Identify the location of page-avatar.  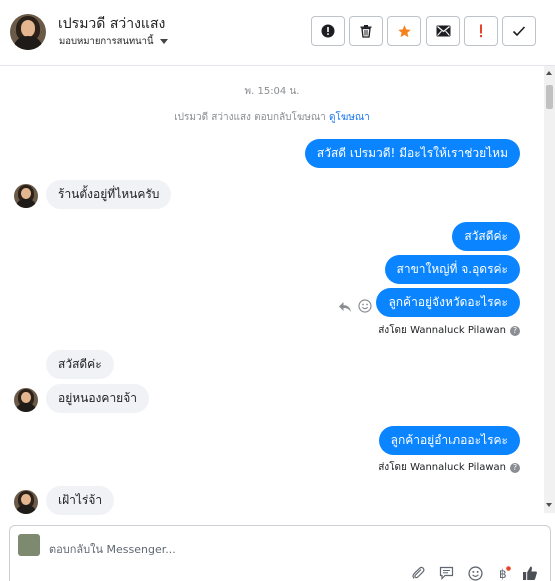
(29, 545).